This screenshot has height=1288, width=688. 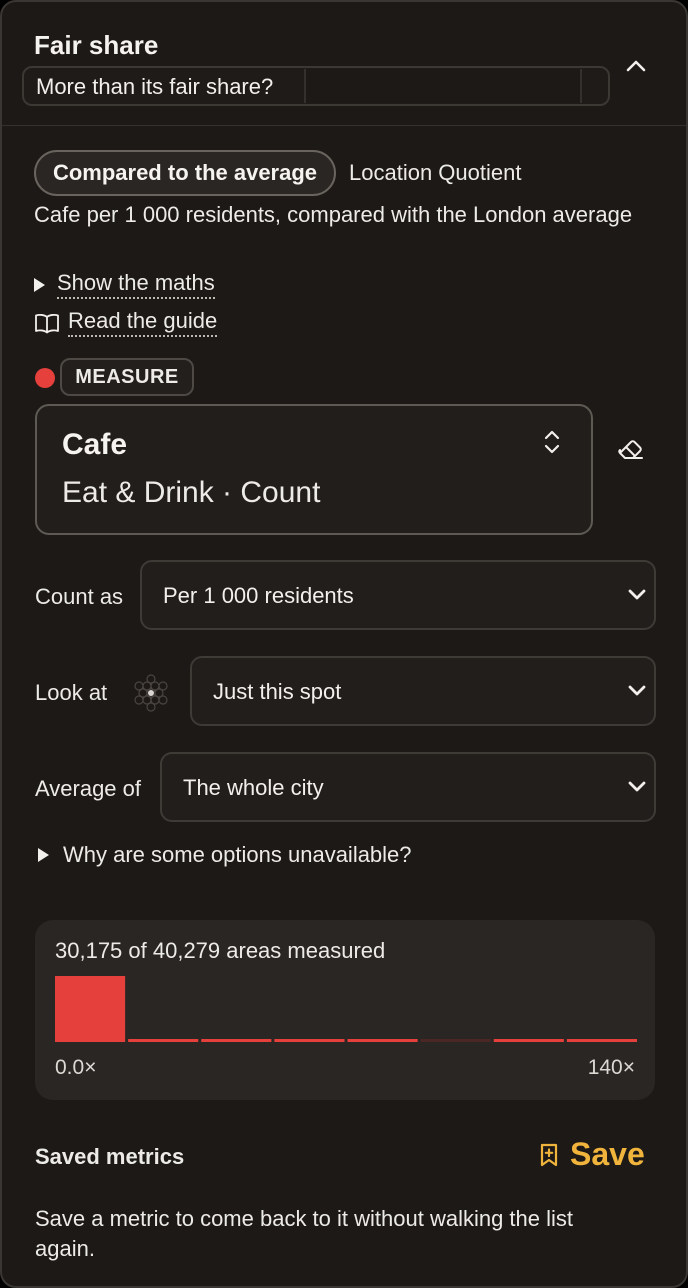 I want to click on look-at-value: Just this spot, so click(x=277, y=691).